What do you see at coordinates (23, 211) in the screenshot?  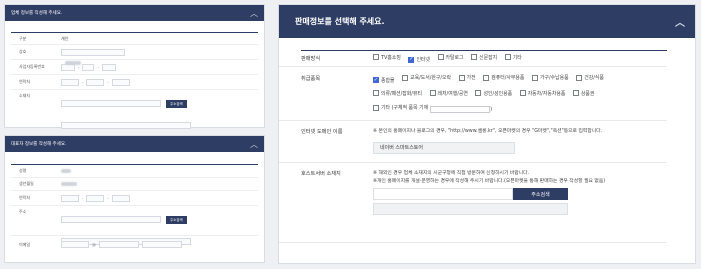 I see `rep-address-label: 주소` at bounding box center [23, 211].